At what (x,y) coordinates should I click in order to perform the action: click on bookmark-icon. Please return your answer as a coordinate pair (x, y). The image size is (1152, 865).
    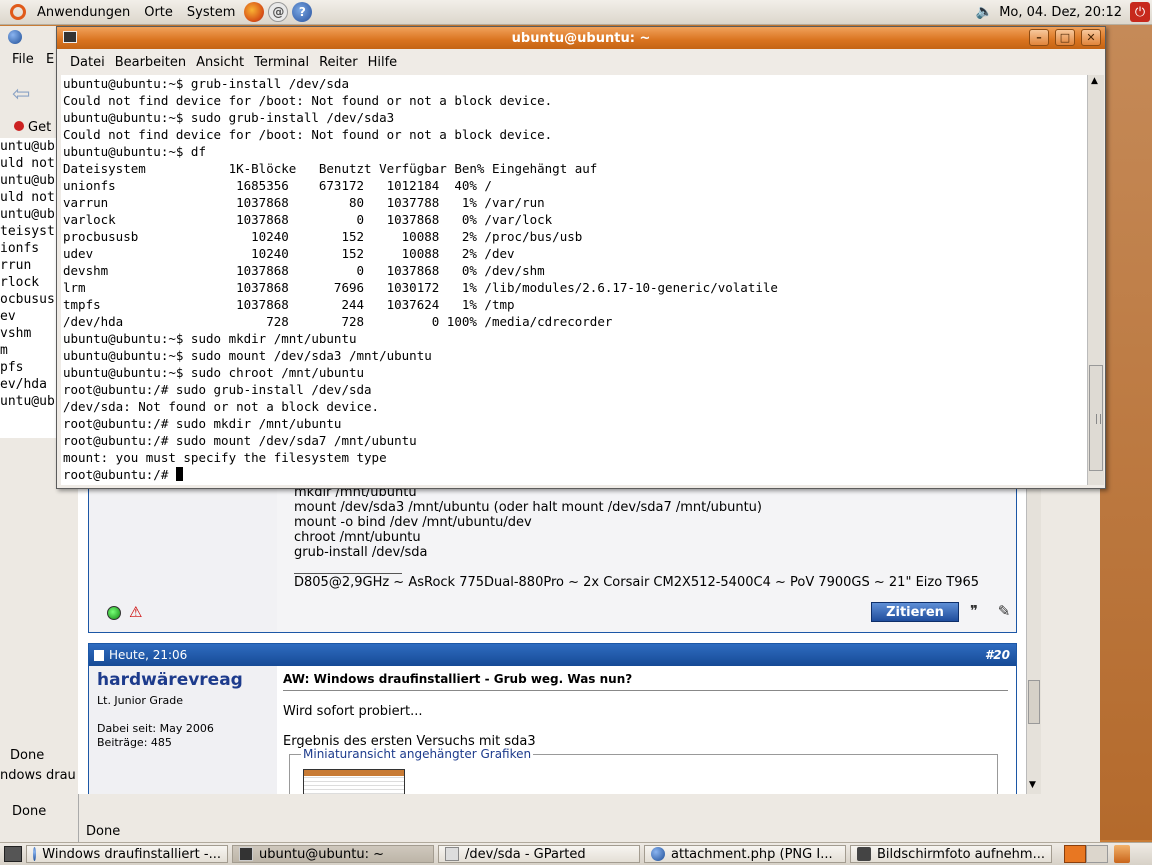
    Looking at the image, I should click on (19, 126).